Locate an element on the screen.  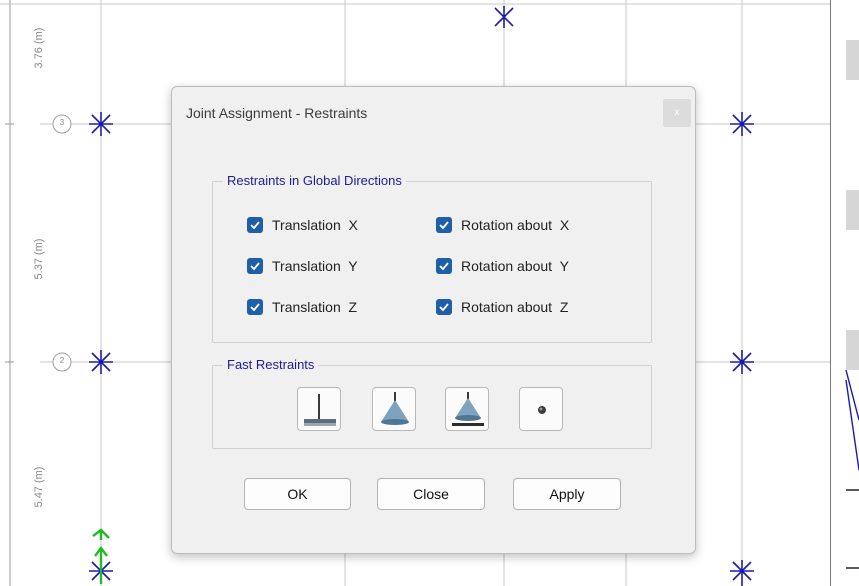
fixed-support-icon is located at coordinates (320, 410).